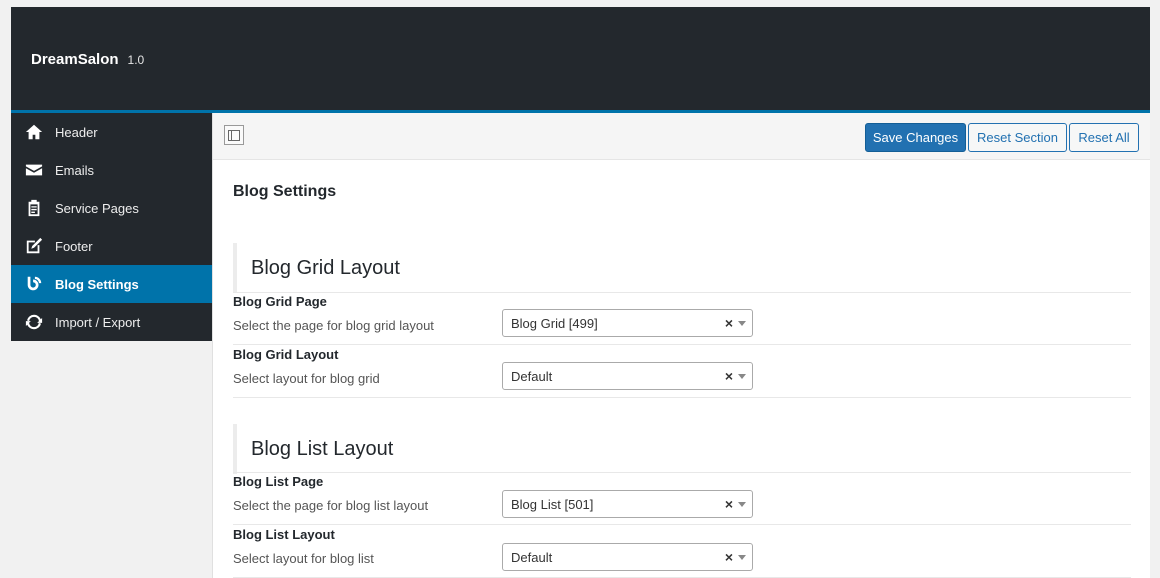 The width and height of the screenshot is (1160, 578). I want to click on sidebar-item-header: Header, so click(111, 132).